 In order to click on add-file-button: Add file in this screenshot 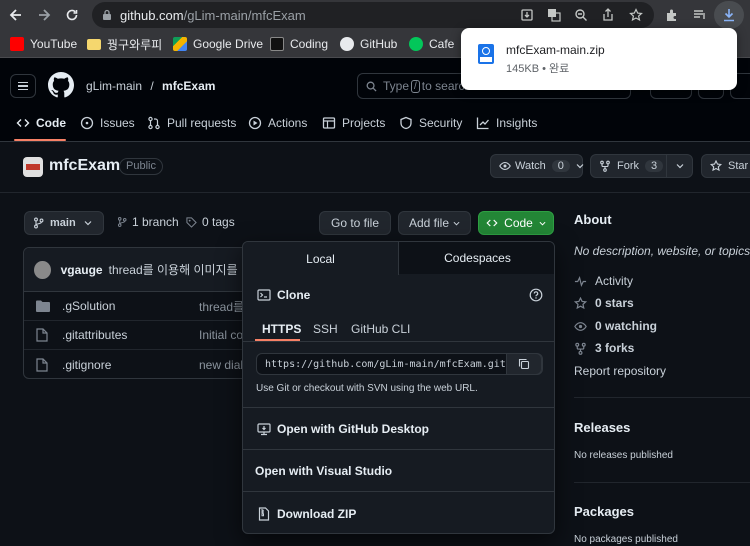, I will do `click(434, 223)`.